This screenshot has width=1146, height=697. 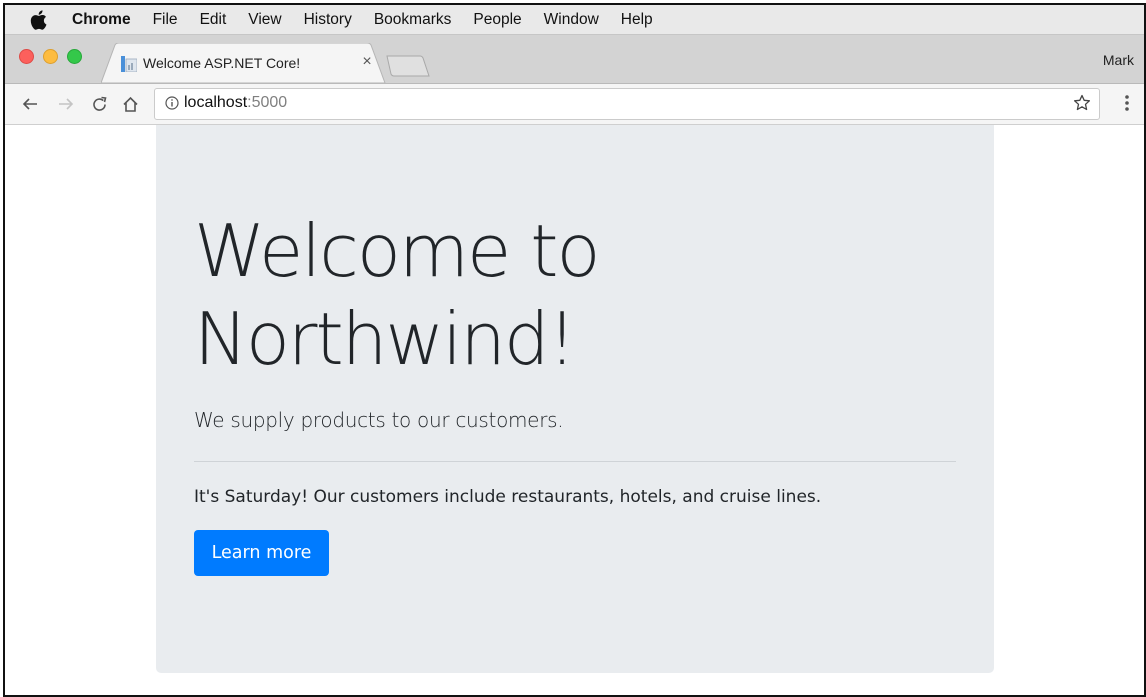 I want to click on reload-icon, so click(x=99, y=104).